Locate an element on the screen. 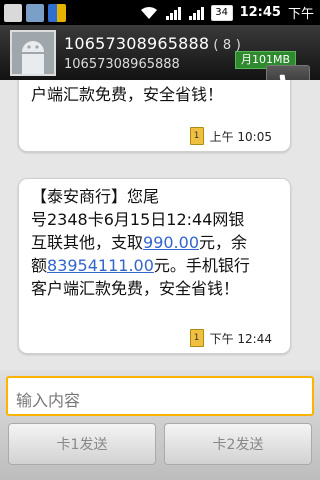 This screenshot has width=320, height=480. contact-avatar is located at coordinates (33, 53).